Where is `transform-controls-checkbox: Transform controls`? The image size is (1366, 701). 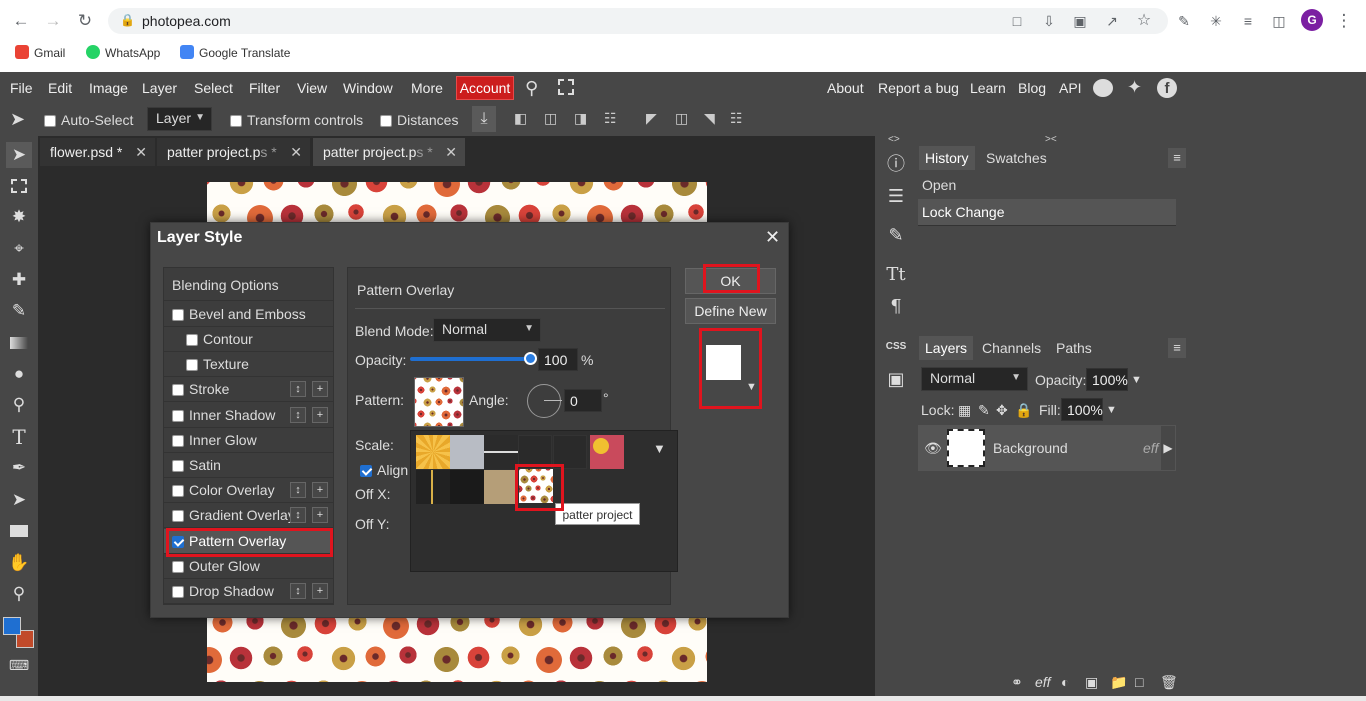
transform-controls-checkbox: Transform controls is located at coordinates (296, 120).